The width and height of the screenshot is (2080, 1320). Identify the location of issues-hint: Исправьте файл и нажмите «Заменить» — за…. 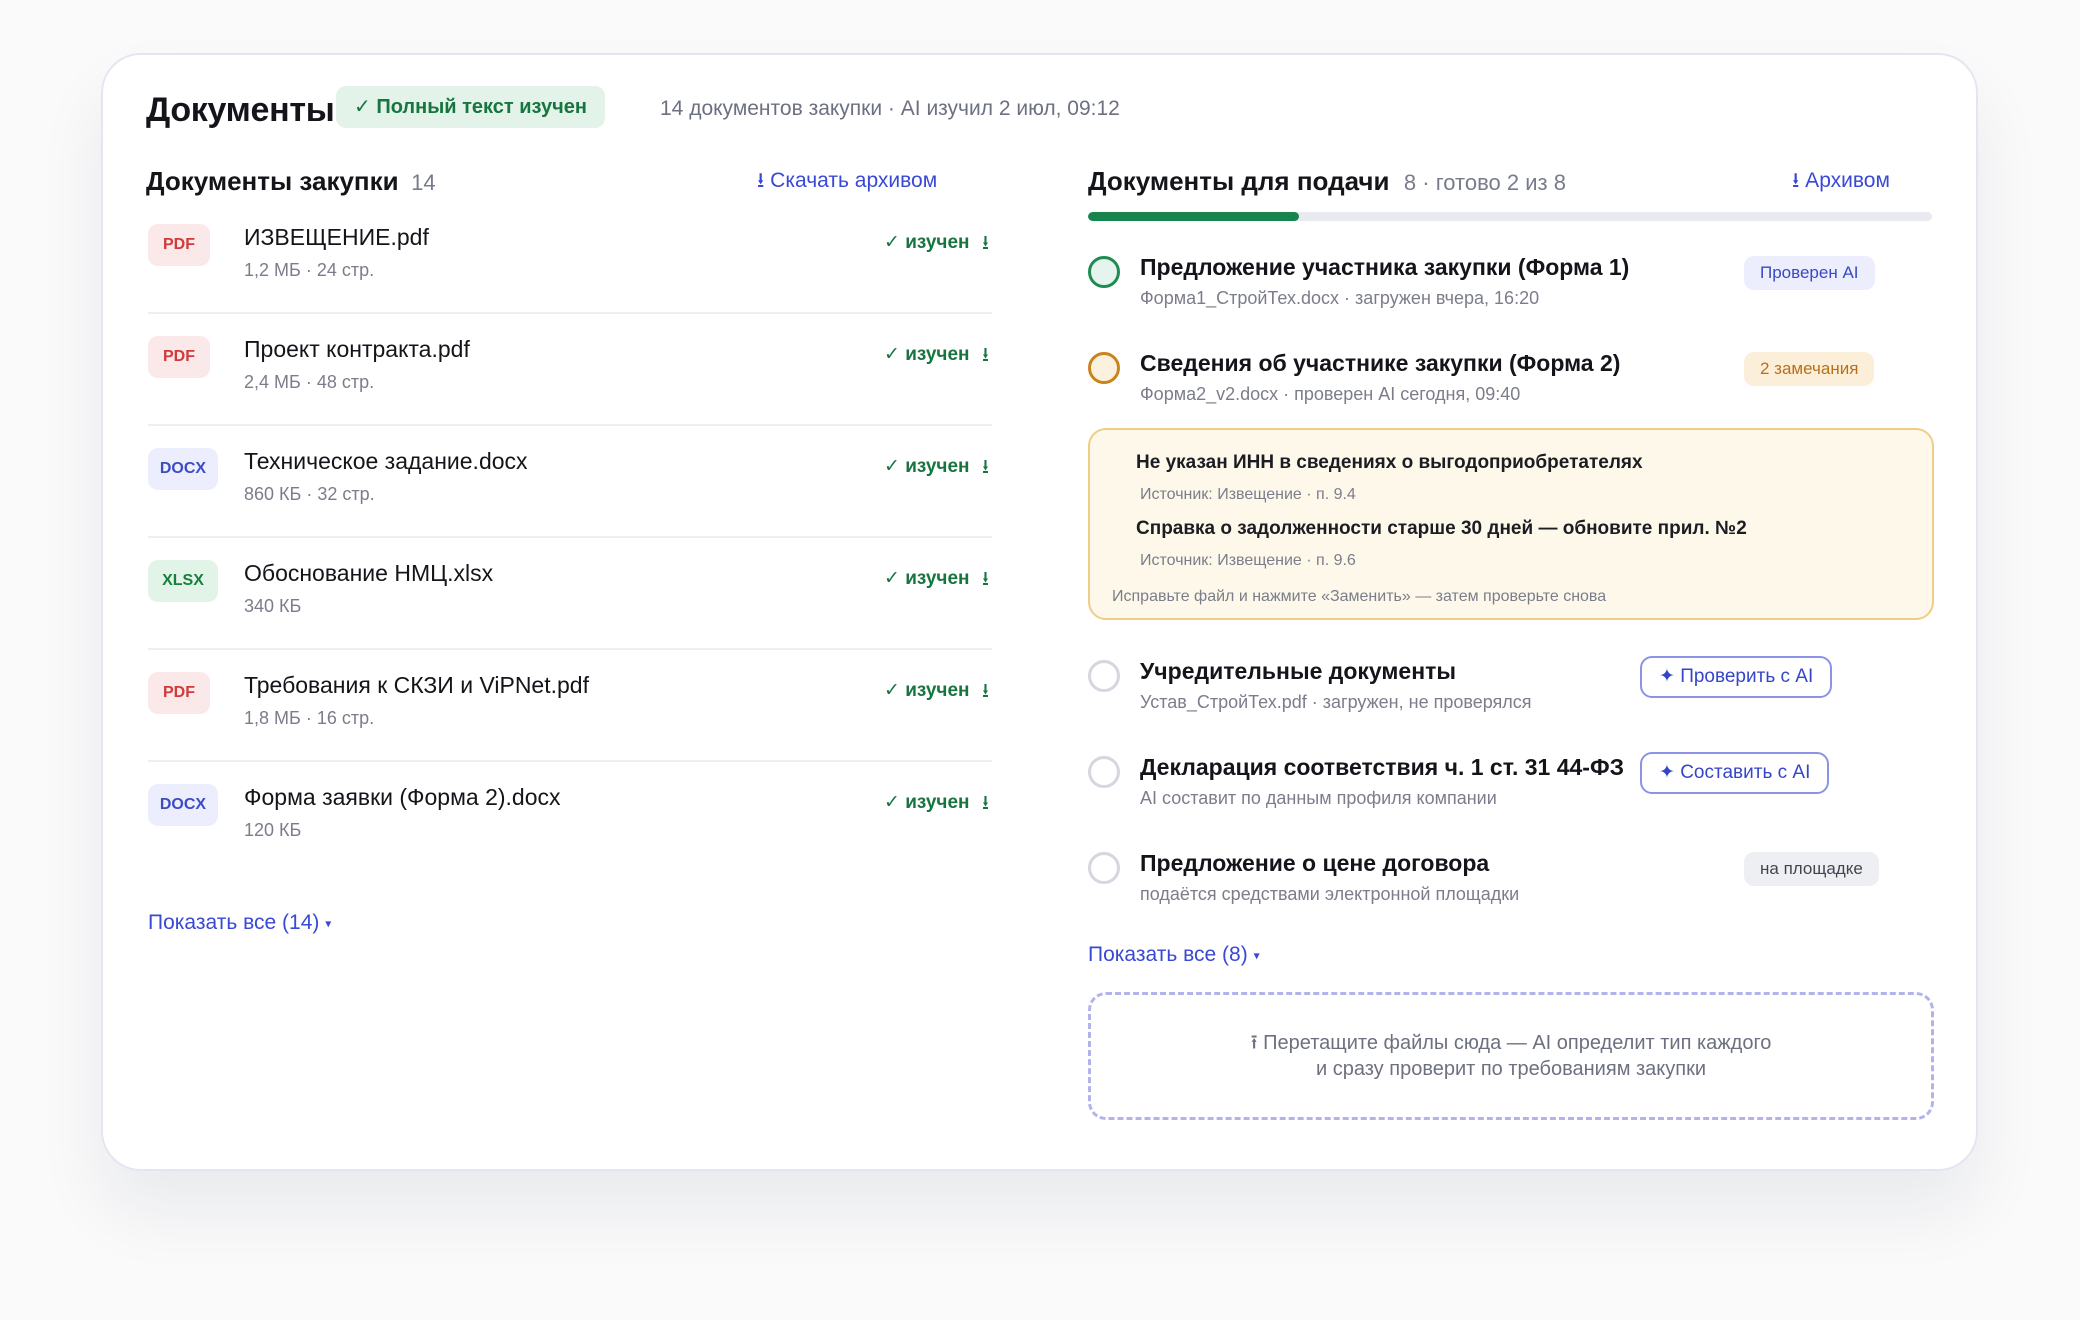
(1359, 596).